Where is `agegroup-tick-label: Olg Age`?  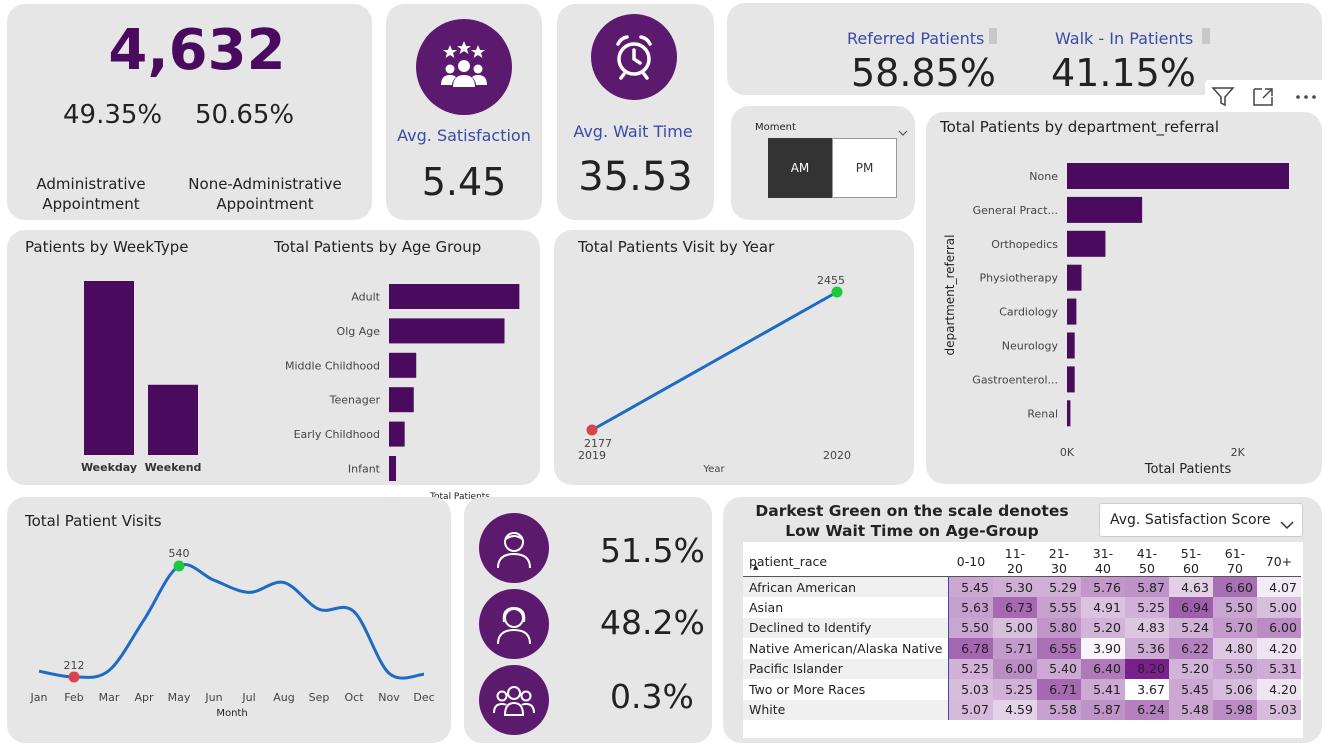
agegroup-tick-label: Olg Age is located at coordinates (359, 331).